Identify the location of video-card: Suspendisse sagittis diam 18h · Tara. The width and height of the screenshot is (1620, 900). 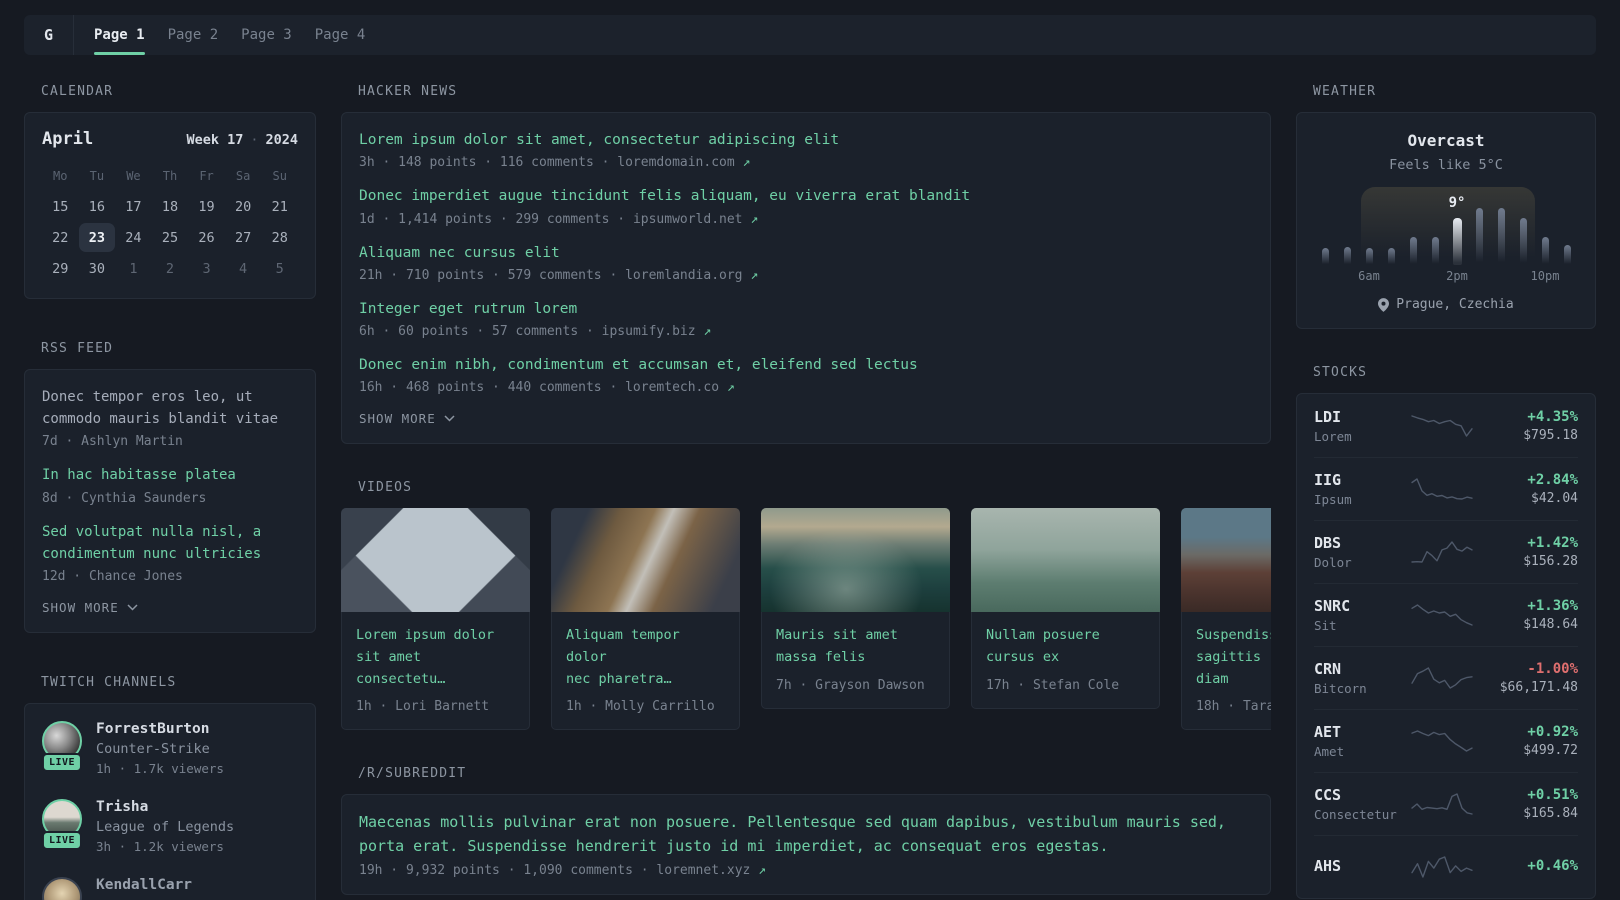
(1226, 619).